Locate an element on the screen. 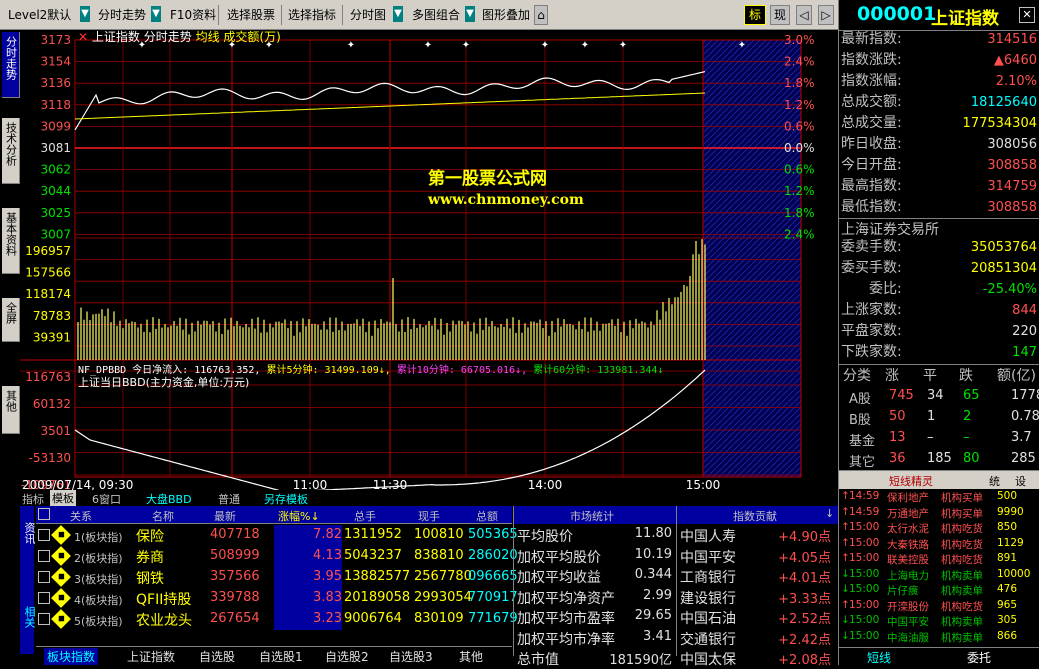 The image size is (1039, 669). sector-row: ◆ 5(板块指) 农业龙头 267654 3.23 9006764 830109 771679 is located at coordinates (277, 619).